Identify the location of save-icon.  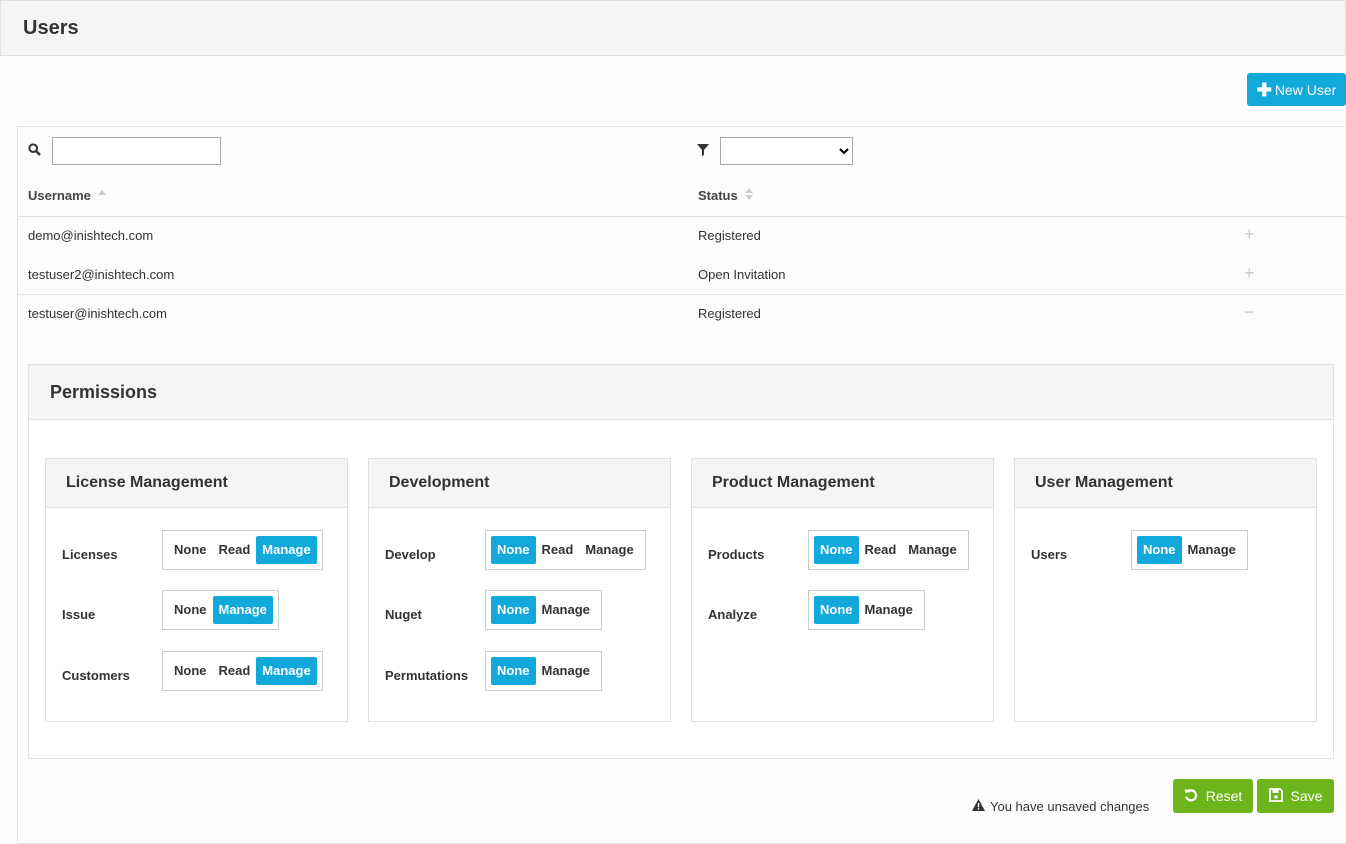
(1279, 796).